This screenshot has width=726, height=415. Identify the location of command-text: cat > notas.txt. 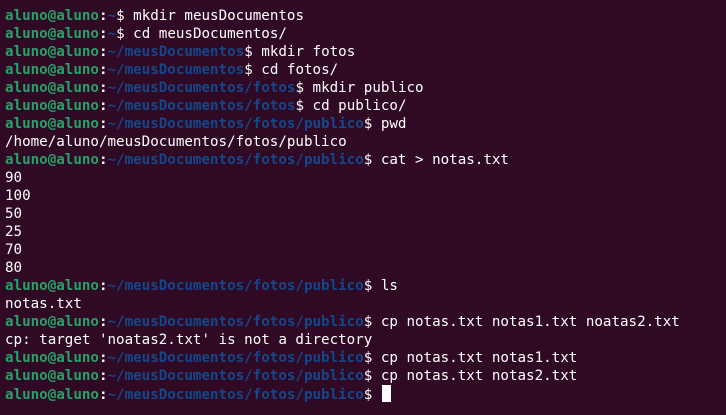
(440, 160).